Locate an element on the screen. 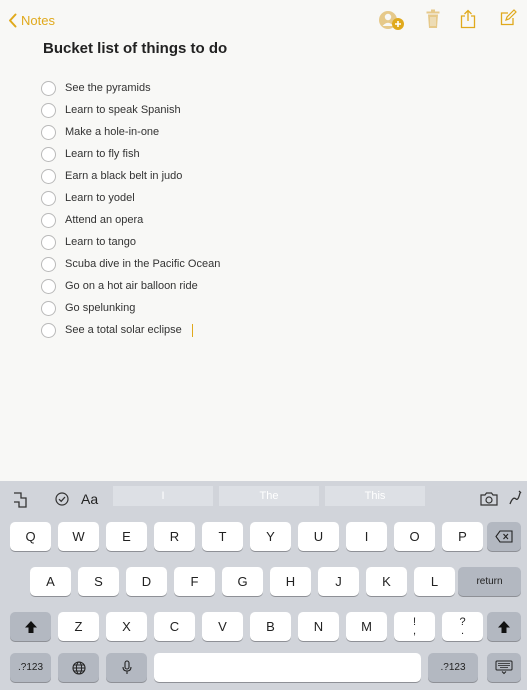  key-q: Q is located at coordinates (30, 536).